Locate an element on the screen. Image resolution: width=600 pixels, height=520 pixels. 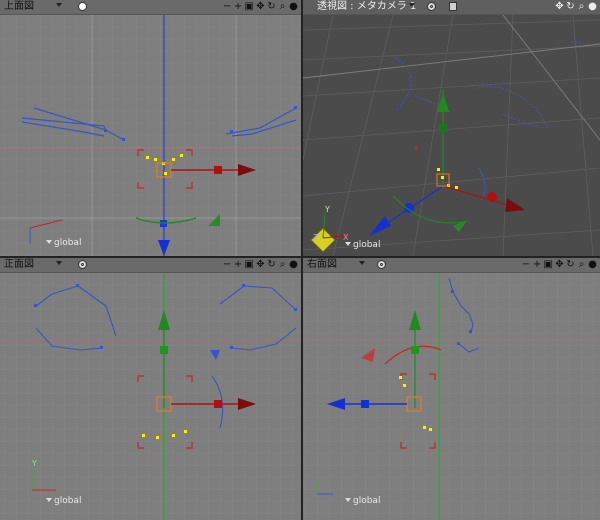
viewport-title: 正面図 is located at coordinates (19, 264).